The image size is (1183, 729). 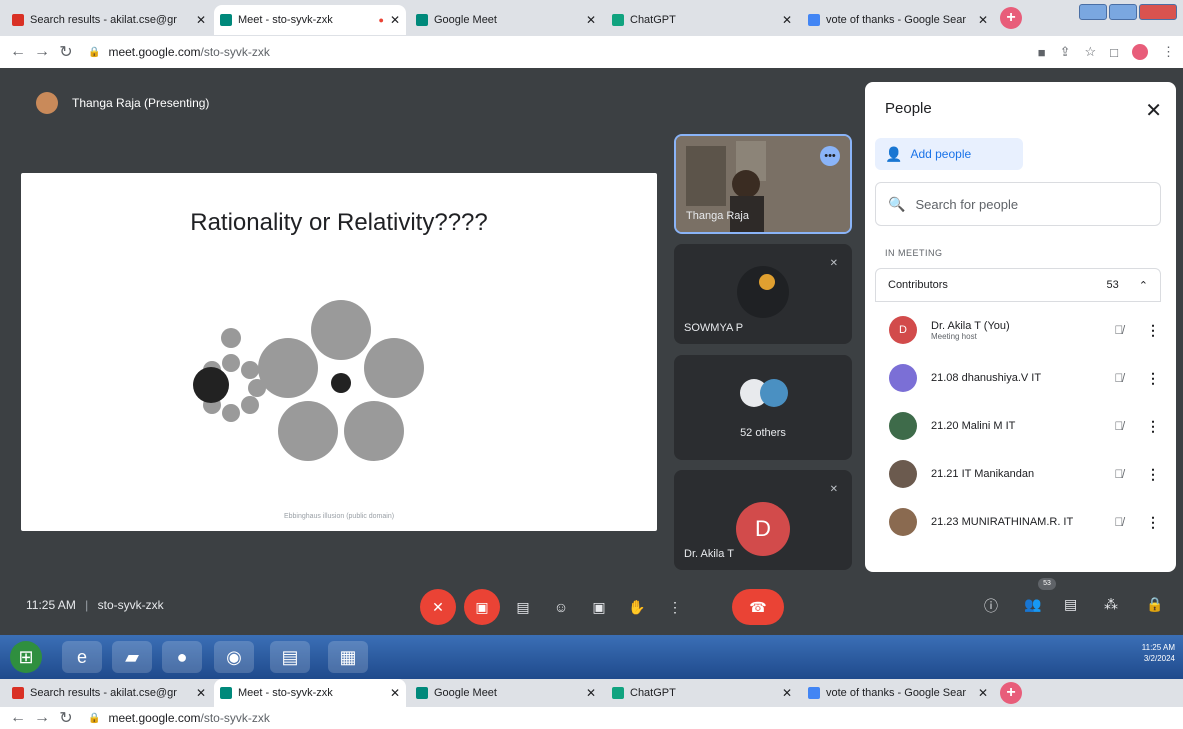 What do you see at coordinates (94, 52) in the screenshot?
I see `lock-icon: 🔒` at bounding box center [94, 52].